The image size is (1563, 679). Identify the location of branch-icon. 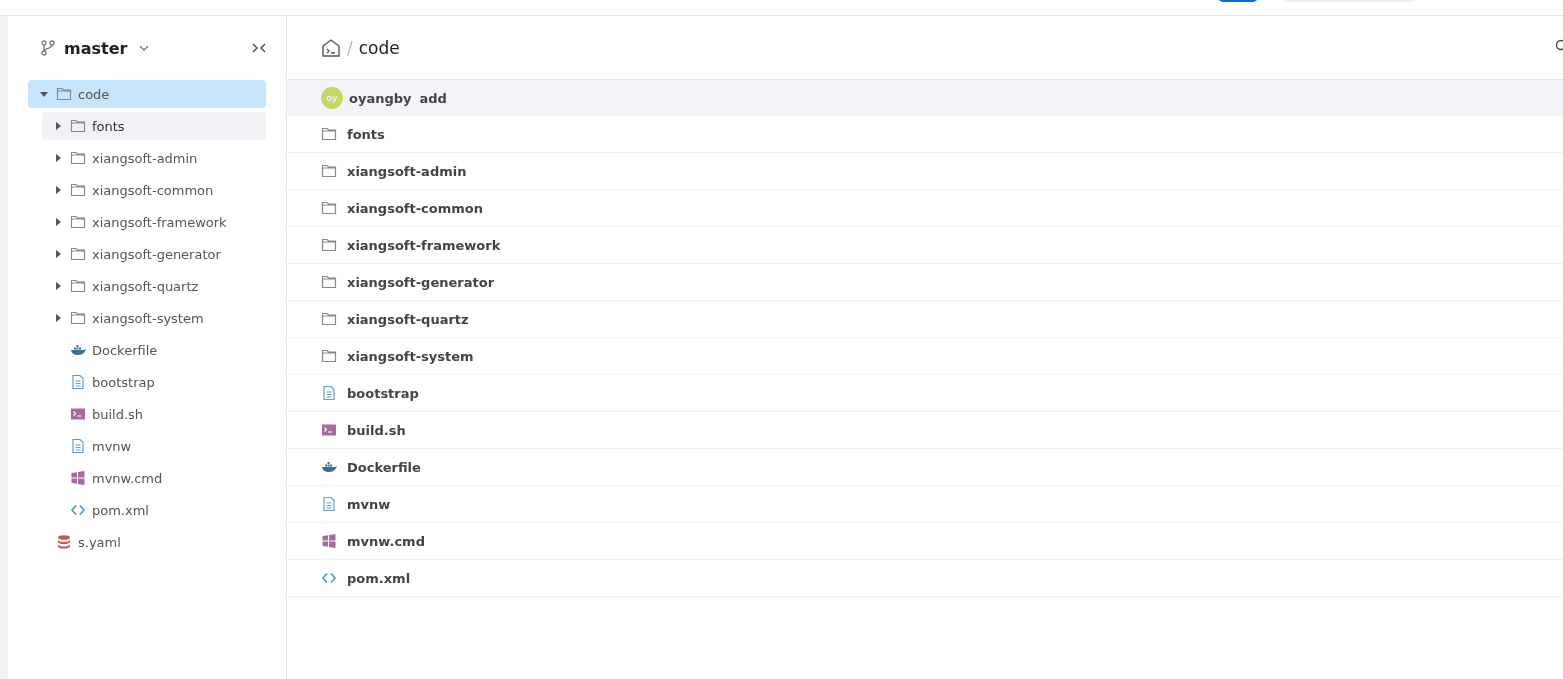
(48, 48).